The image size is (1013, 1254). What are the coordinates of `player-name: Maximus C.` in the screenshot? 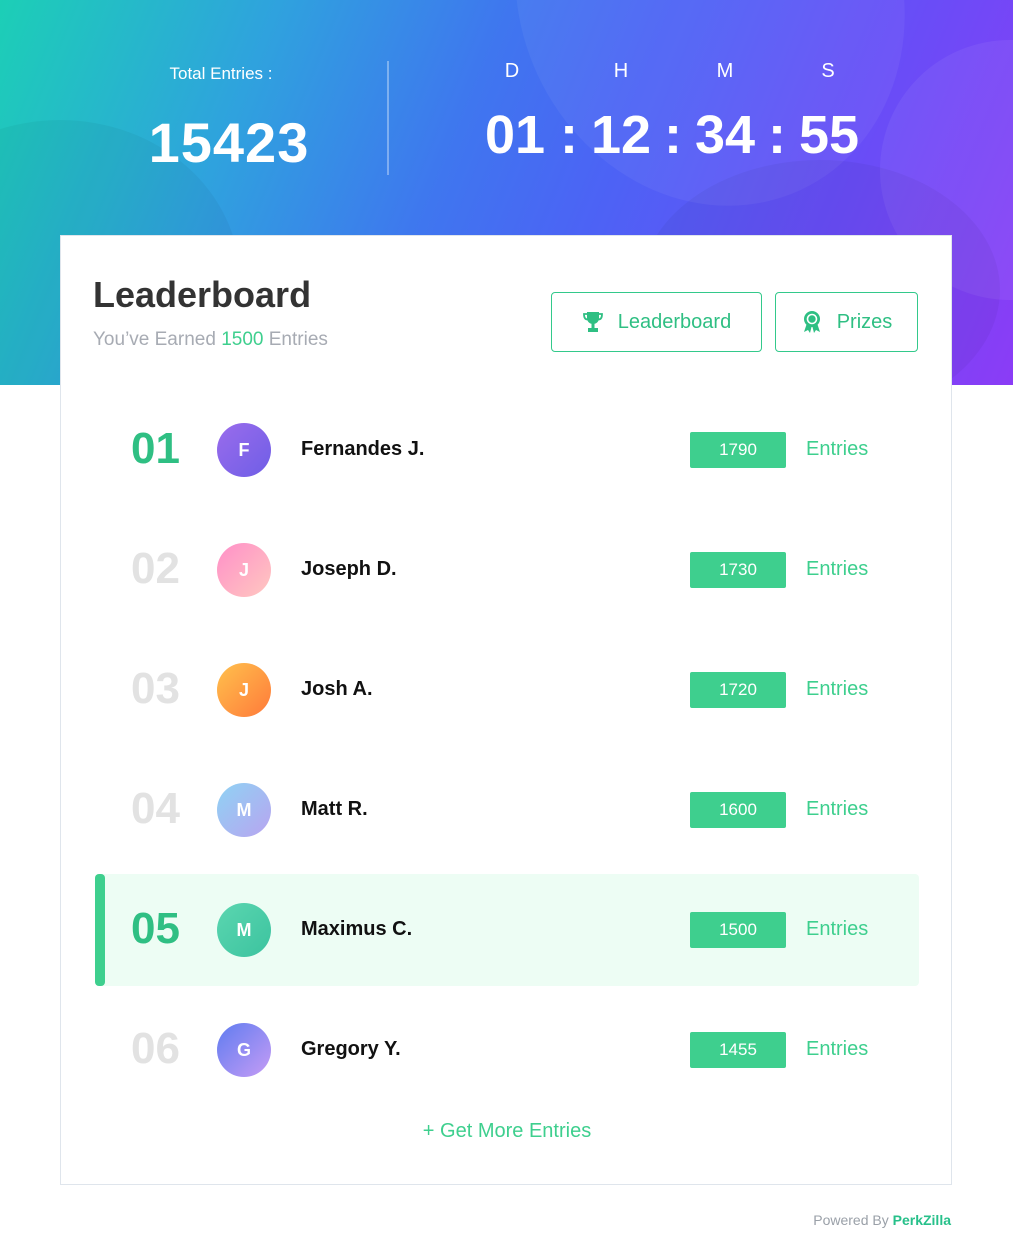 It's located at (357, 929).